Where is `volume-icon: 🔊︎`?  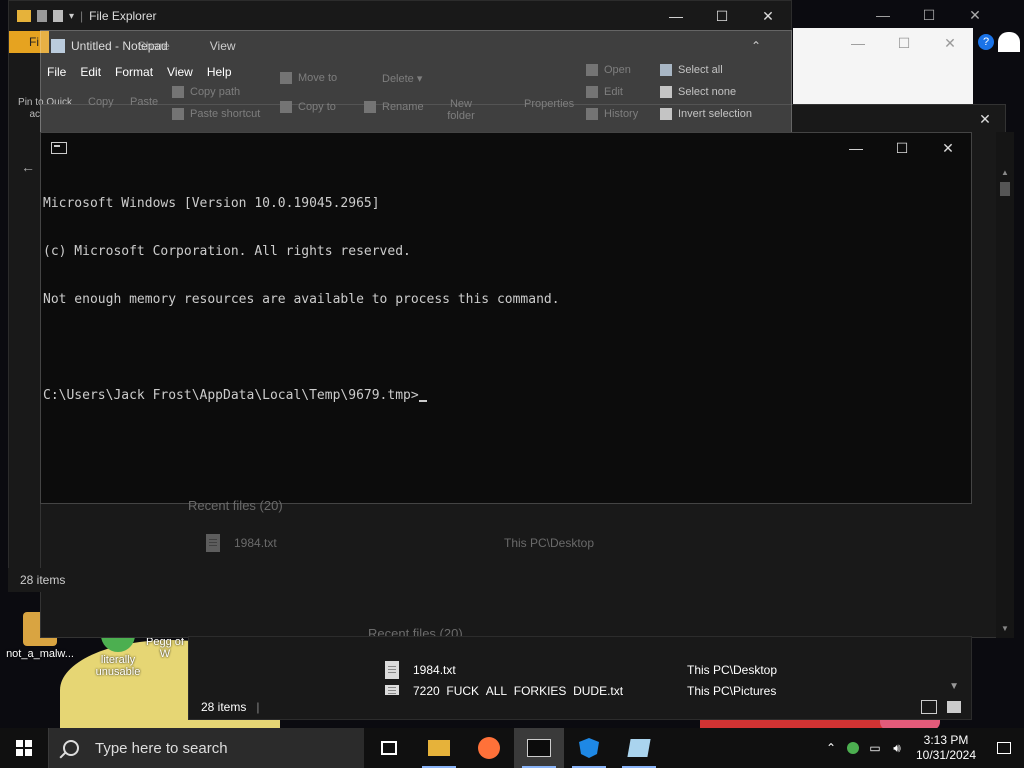
volume-icon: 🔊︎ is located at coordinates (897, 748).